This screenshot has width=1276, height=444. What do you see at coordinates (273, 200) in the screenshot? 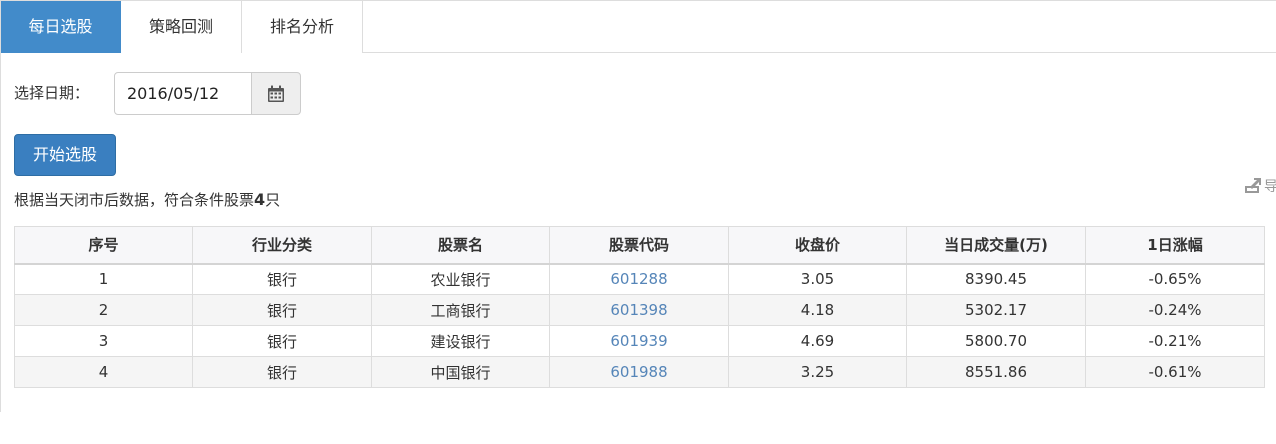
I see `summary-suffix: 只` at bounding box center [273, 200].